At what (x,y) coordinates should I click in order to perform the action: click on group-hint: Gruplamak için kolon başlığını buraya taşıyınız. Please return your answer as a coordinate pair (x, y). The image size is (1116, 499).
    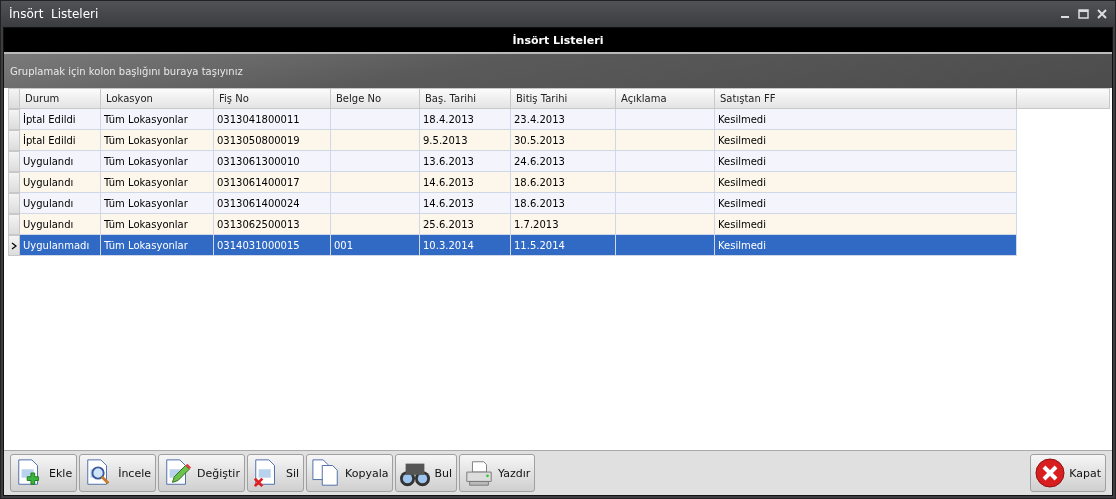
    Looking at the image, I should click on (126, 71).